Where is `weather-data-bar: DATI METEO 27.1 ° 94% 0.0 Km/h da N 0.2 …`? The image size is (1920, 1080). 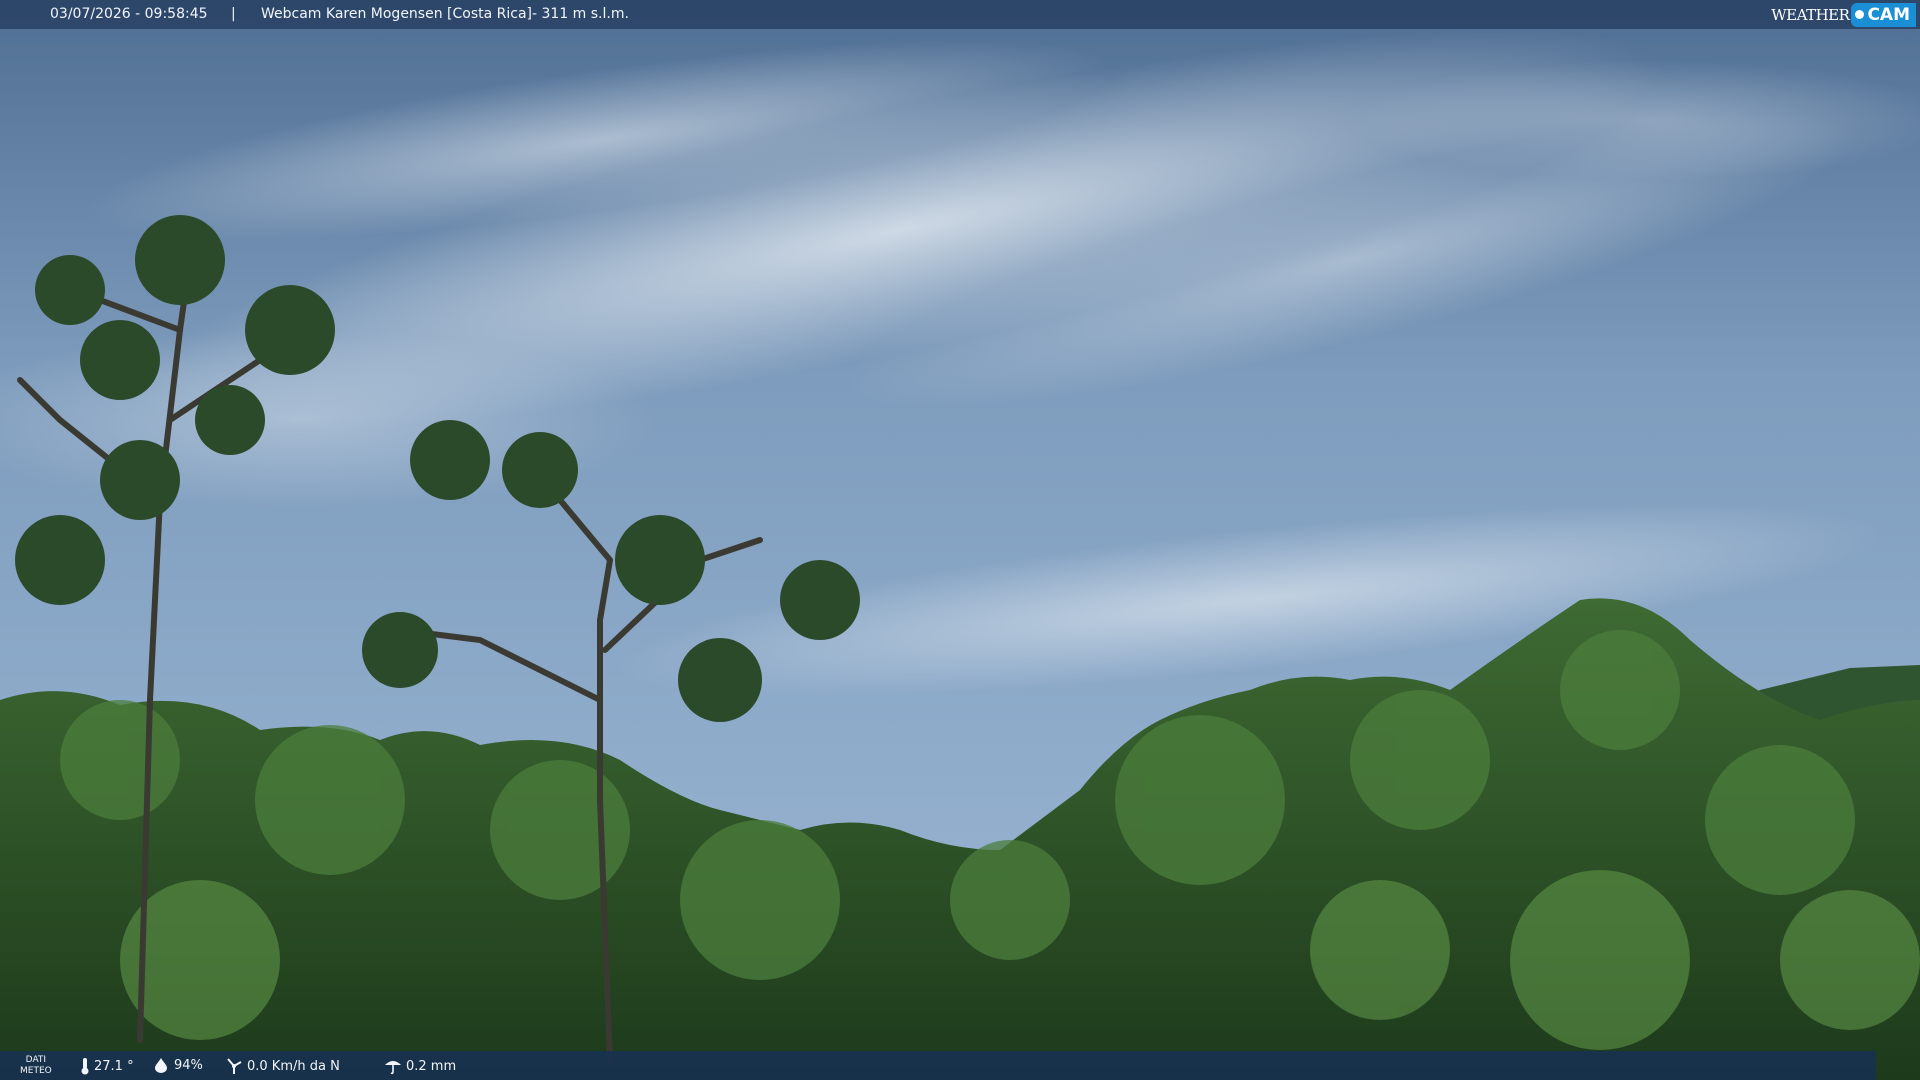
weather-data-bar: DATI METEO 27.1 ° 94% 0.0 Km/h da N 0.2 … is located at coordinates (938, 1065).